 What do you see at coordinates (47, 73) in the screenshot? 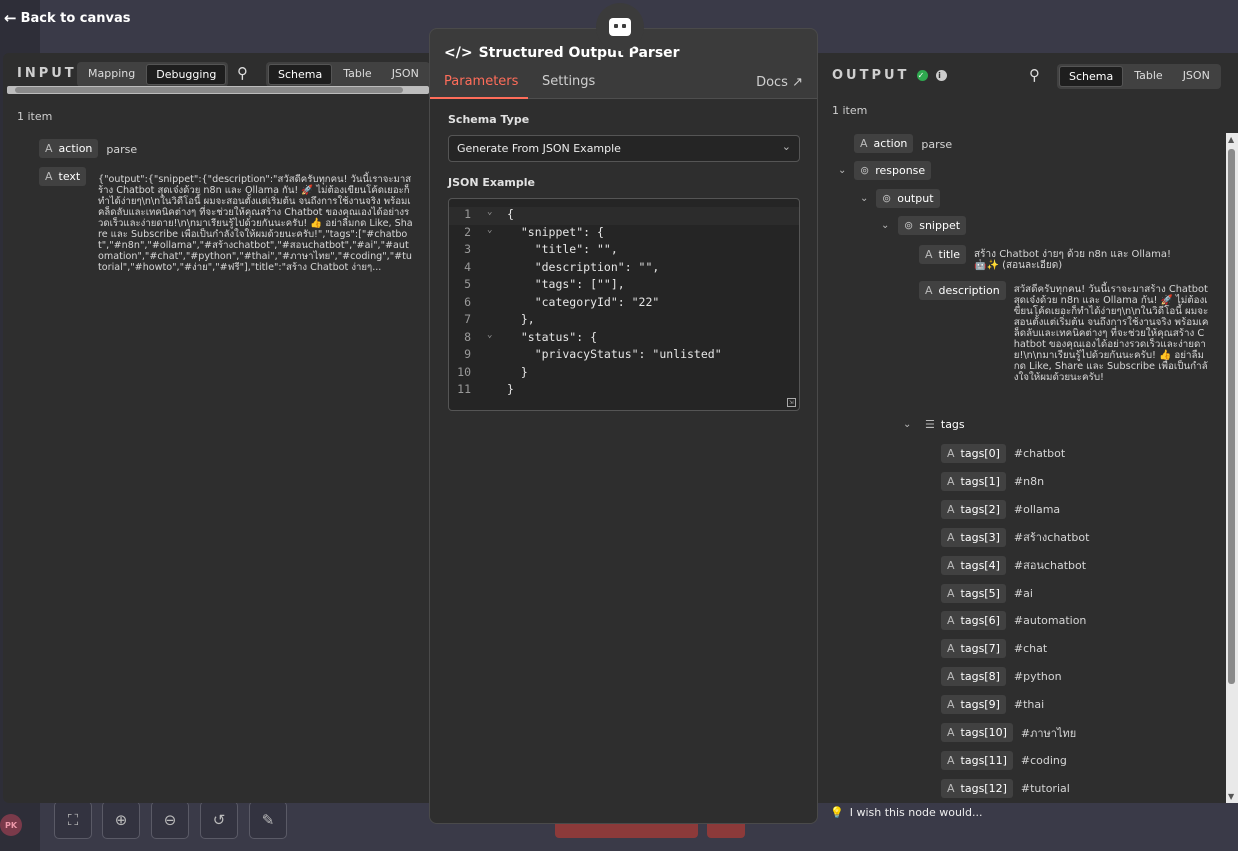
I see `input-title: INPUT` at bounding box center [47, 73].